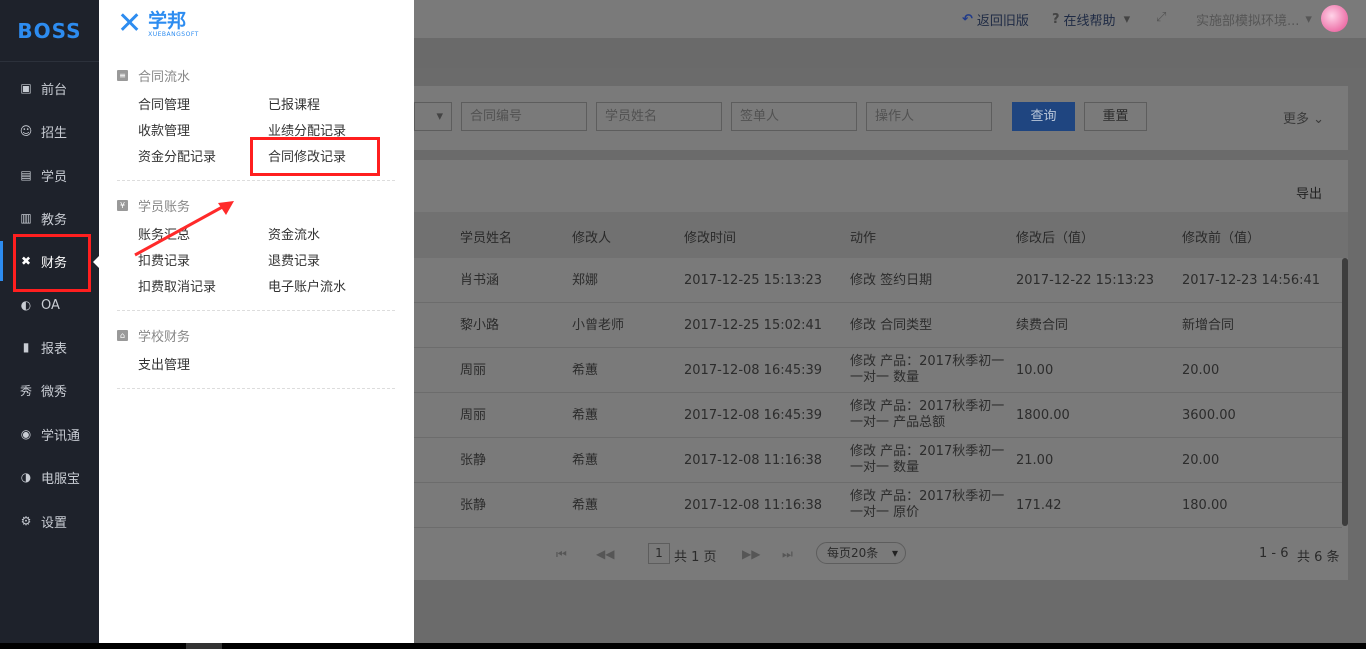 Image resolution: width=1366 pixels, height=649 pixels. Describe the element at coordinates (585, 280) in the screenshot. I see `cell-editor: 郑娜` at that location.